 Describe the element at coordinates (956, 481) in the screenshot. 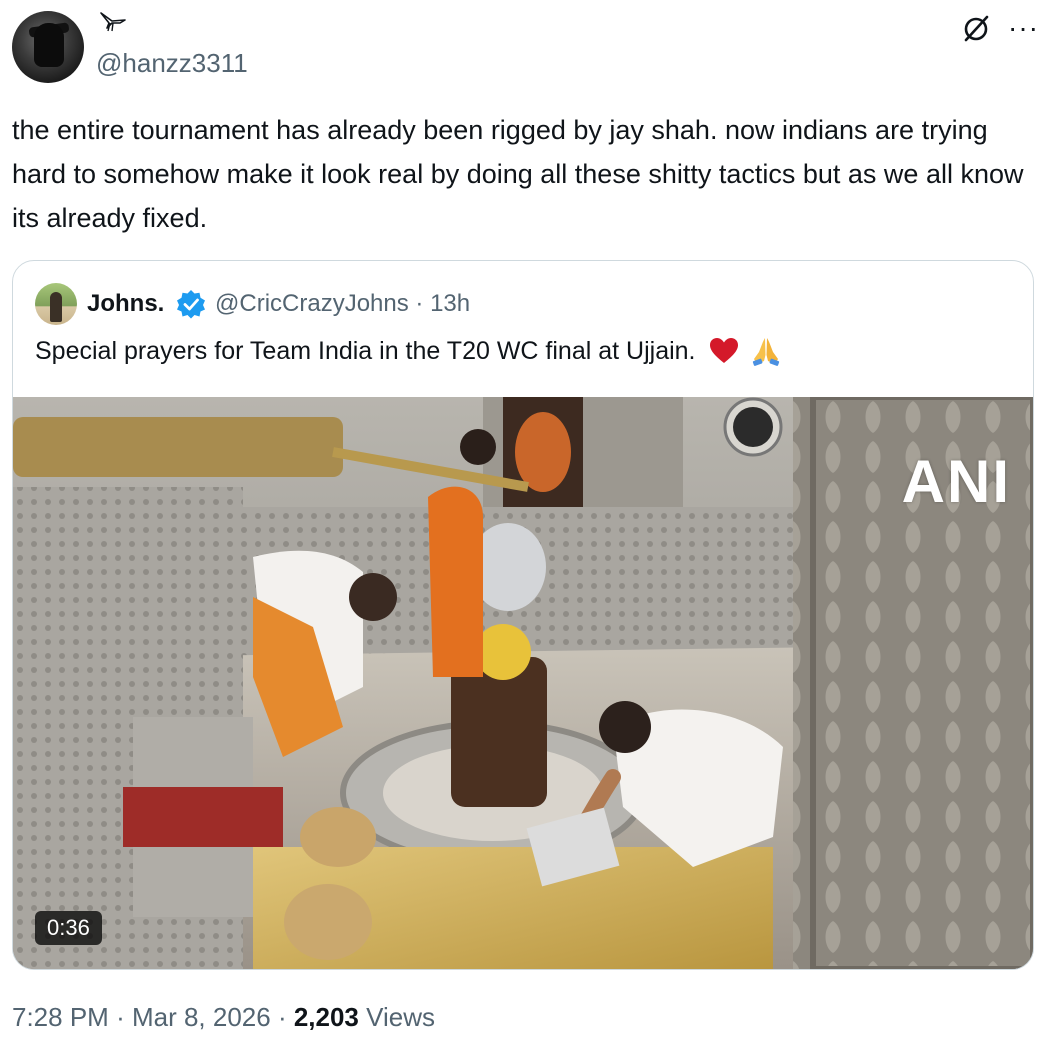

I see `ani-watermark: ANI` at that location.